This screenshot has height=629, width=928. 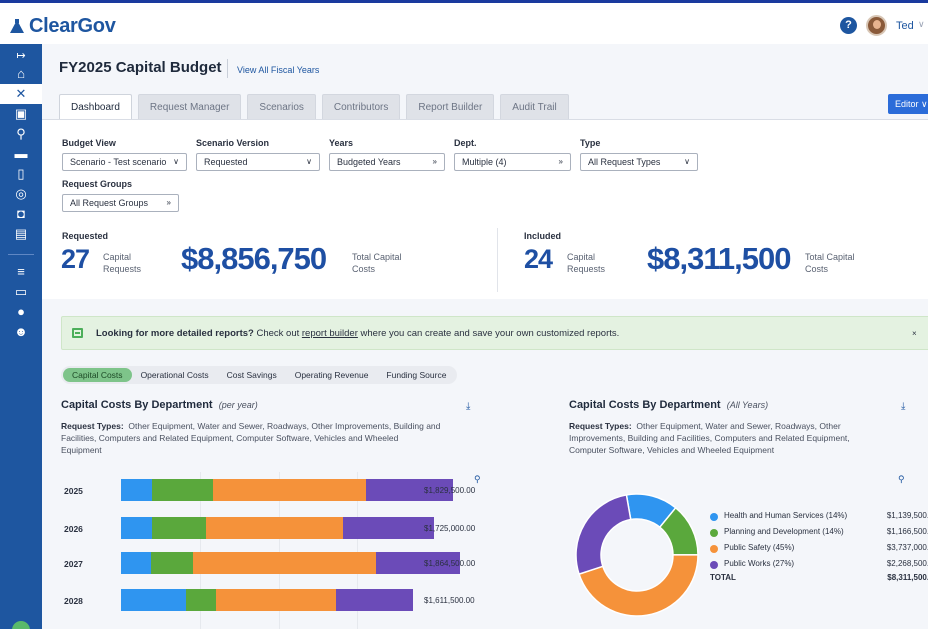 I want to click on sidebar: ↦ ⌂ ✕ ▣ ⚲ ▬ ▯ ◎ ◘ ▤ ≡ ▭ ● ☻, so click(x=21, y=336).